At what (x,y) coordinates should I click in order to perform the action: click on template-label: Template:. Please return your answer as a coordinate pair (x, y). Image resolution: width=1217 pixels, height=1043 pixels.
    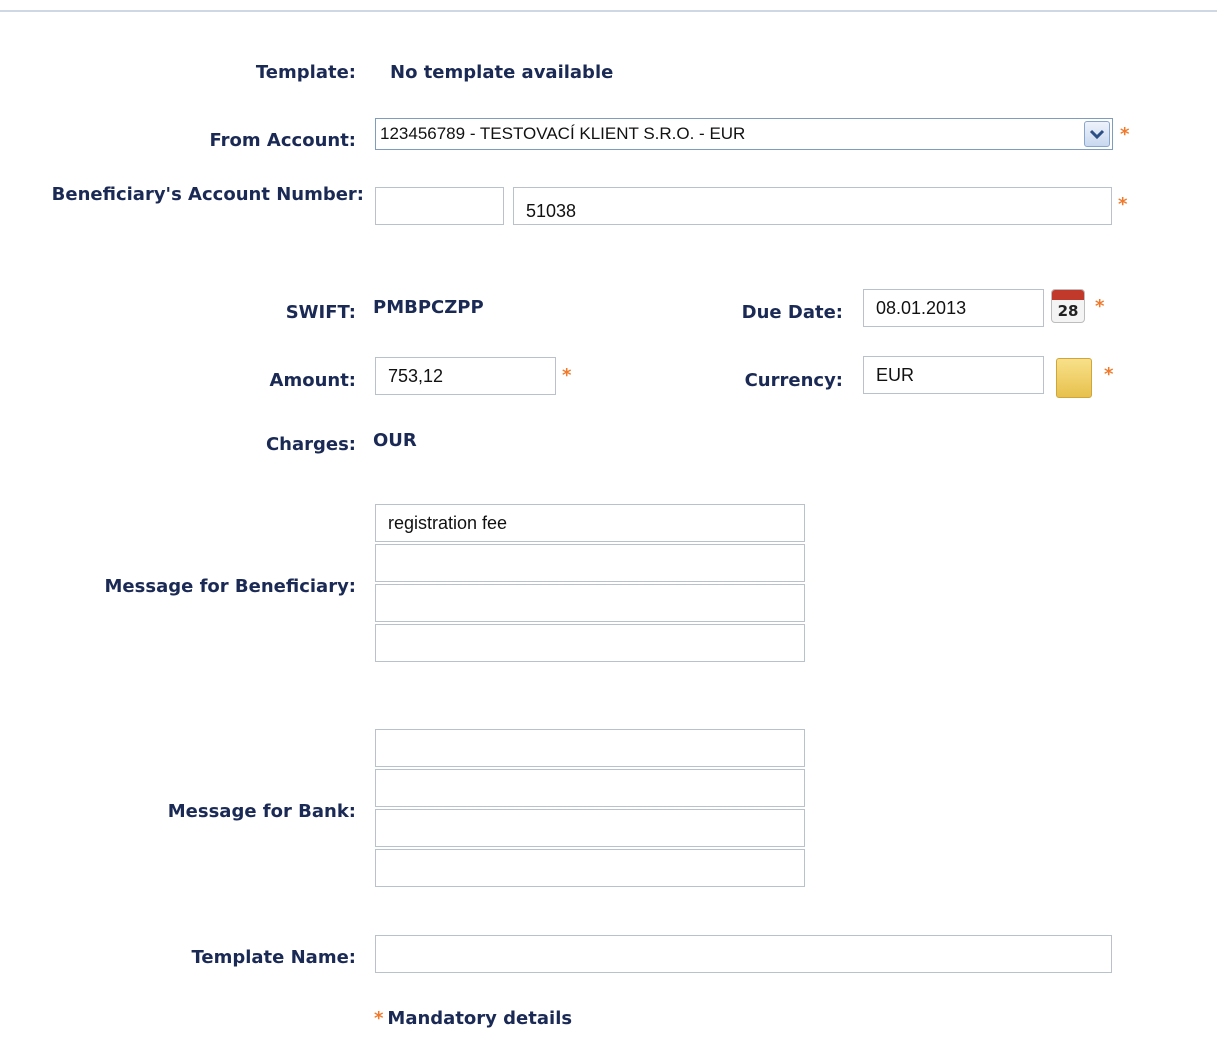
    Looking at the image, I should click on (305, 72).